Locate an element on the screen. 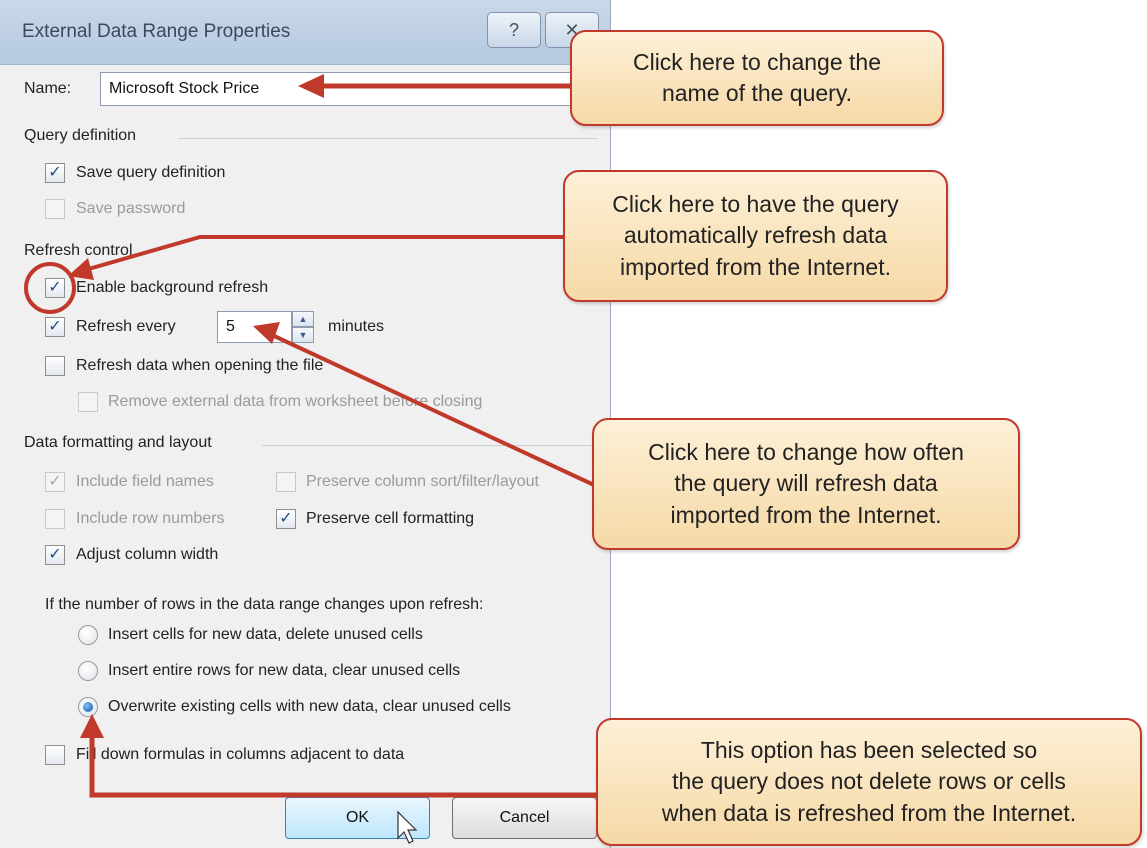  background-refresh-checkbox: ✓ is located at coordinates (55, 288).